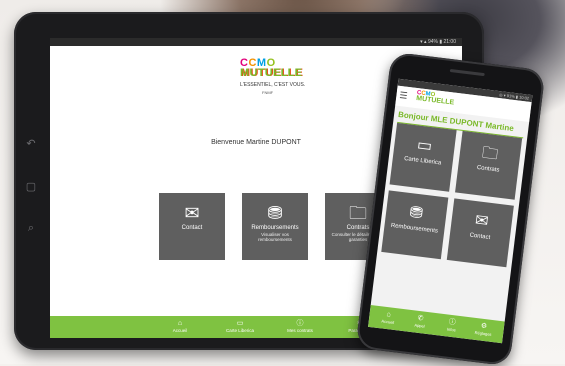 The height and width of the screenshot is (366, 565). What do you see at coordinates (423, 157) in the screenshot?
I see `tile-carte: ▭ Carte Liberica` at bounding box center [423, 157].